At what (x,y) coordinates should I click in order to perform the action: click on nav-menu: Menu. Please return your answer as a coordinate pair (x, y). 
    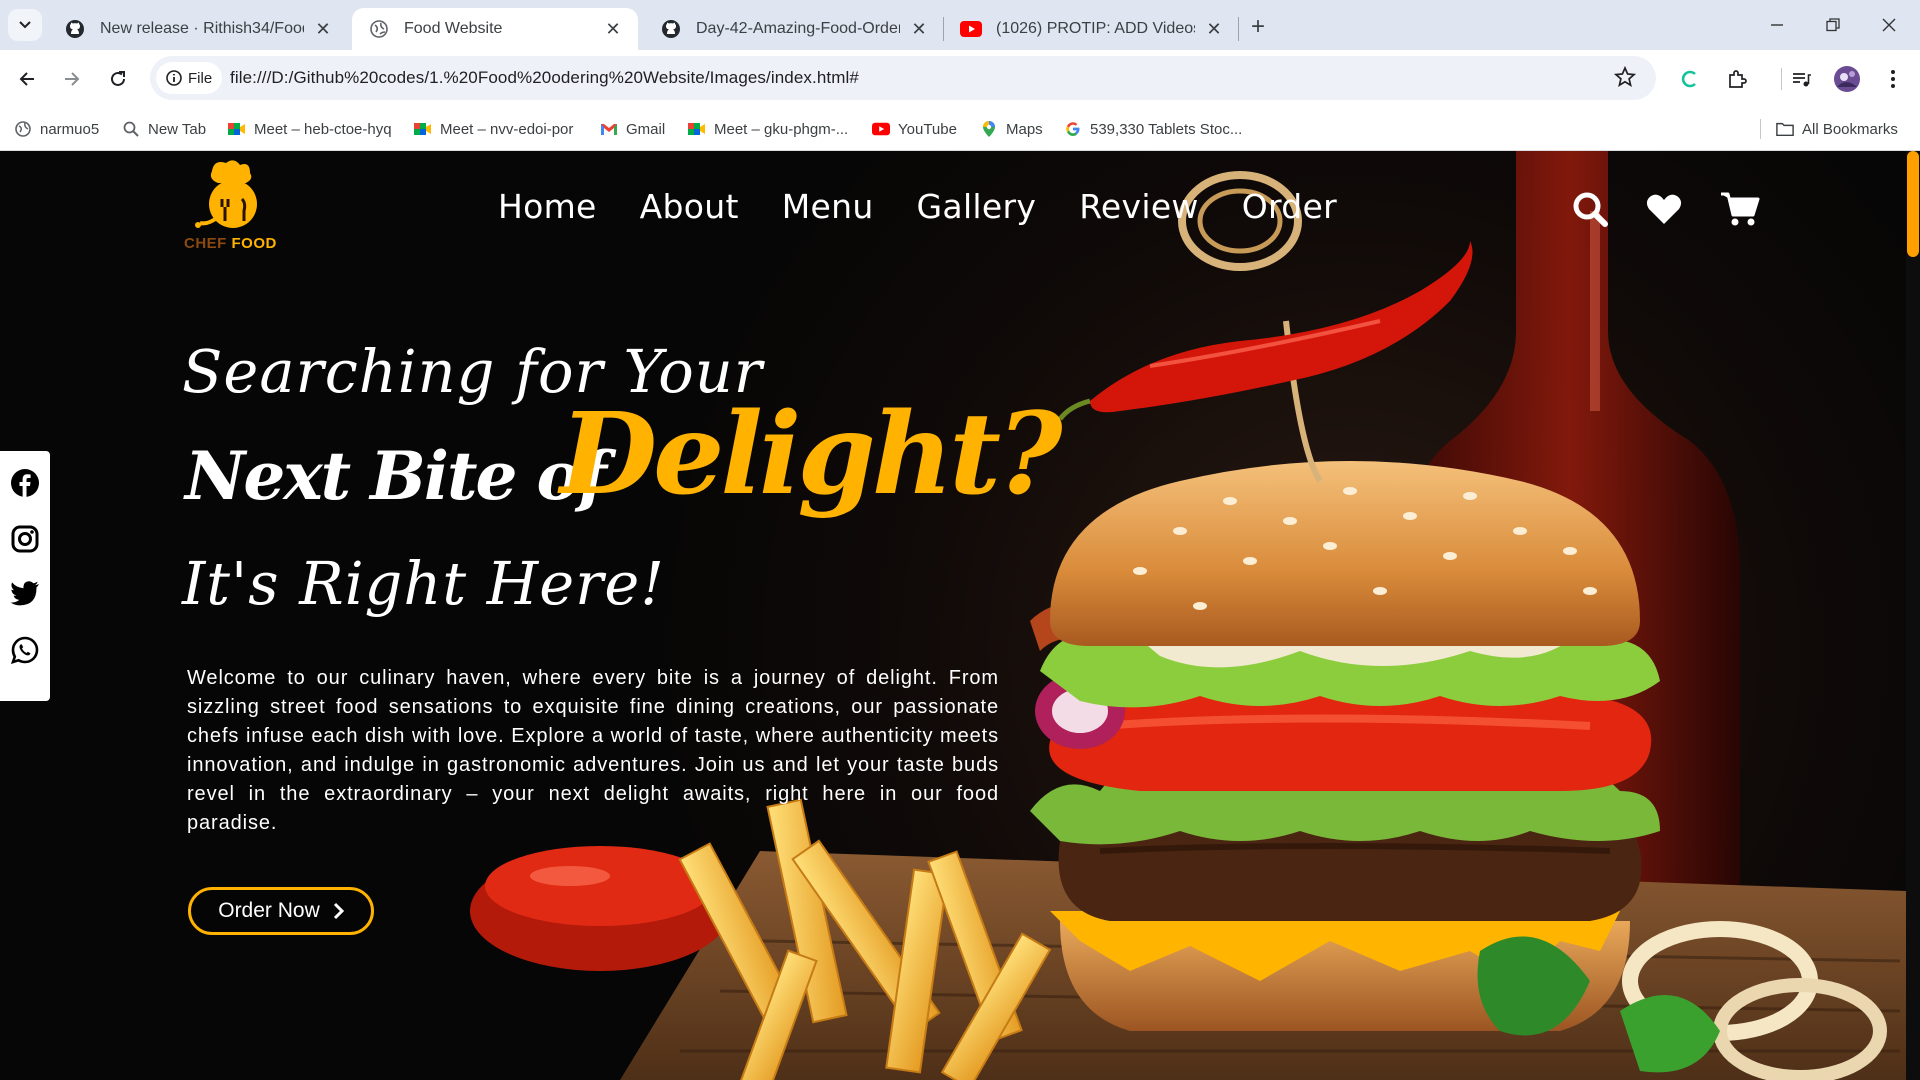
    Looking at the image, I should click on (828, 206).